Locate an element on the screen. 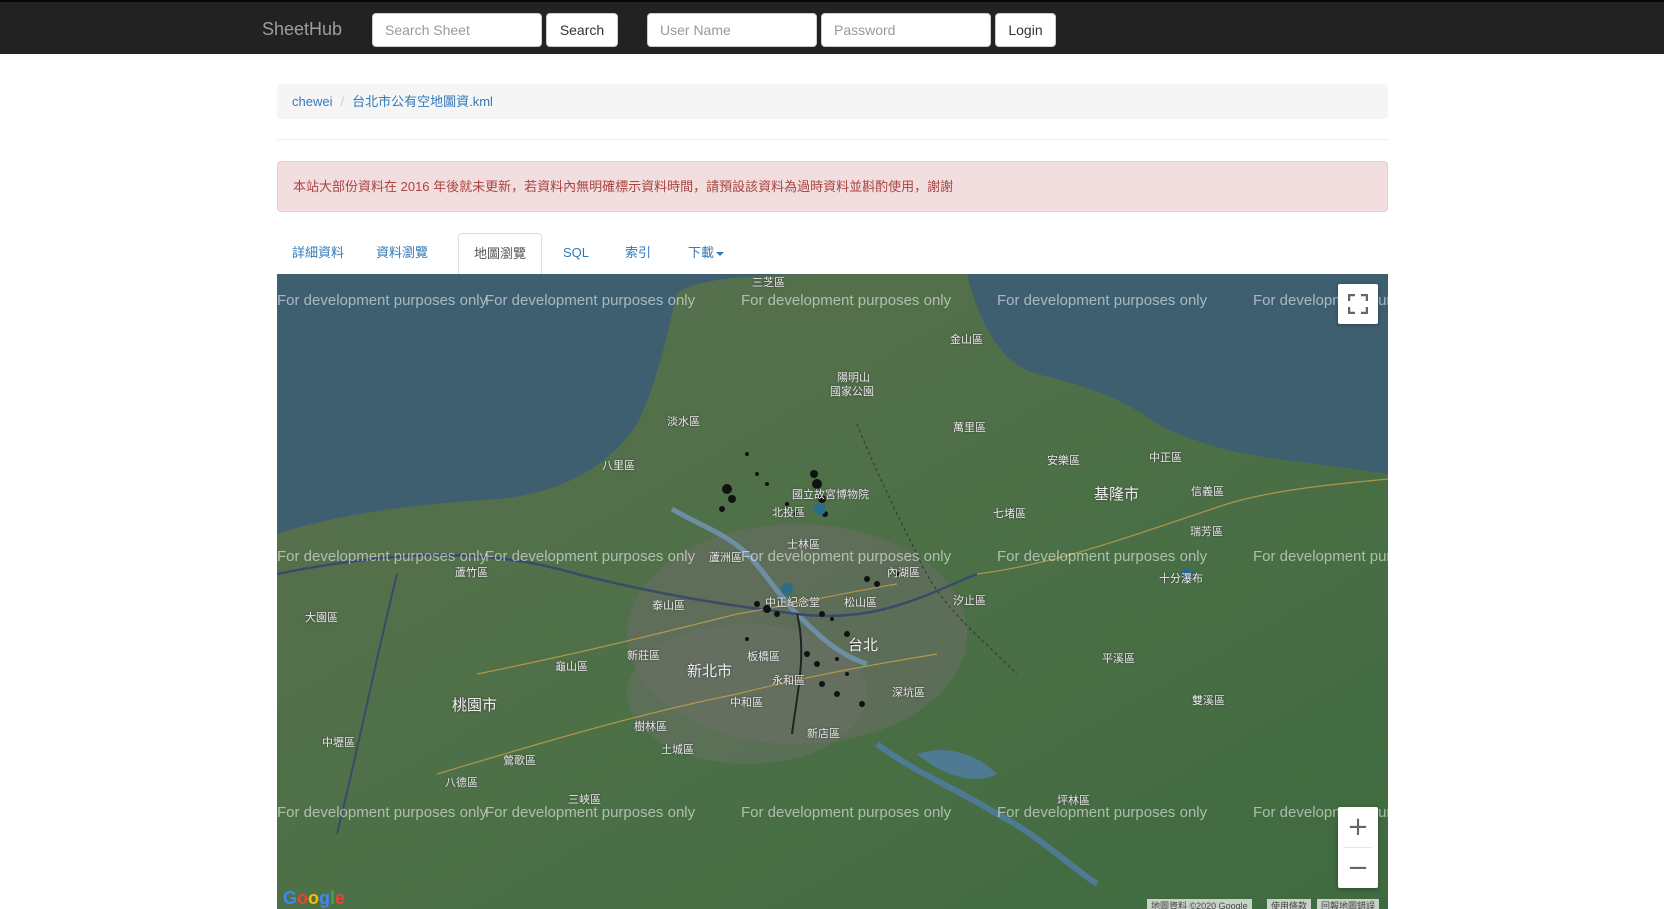  place-label: 雙溪區 is located at coordinates (1208, 701).